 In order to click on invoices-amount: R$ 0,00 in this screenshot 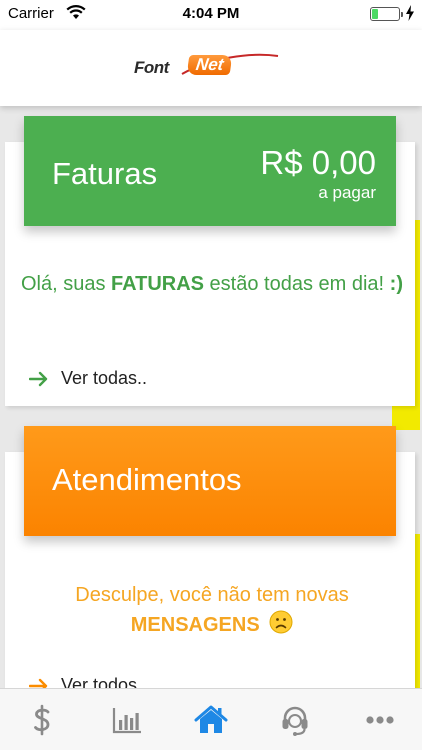, I will do `click(318, 162)`.